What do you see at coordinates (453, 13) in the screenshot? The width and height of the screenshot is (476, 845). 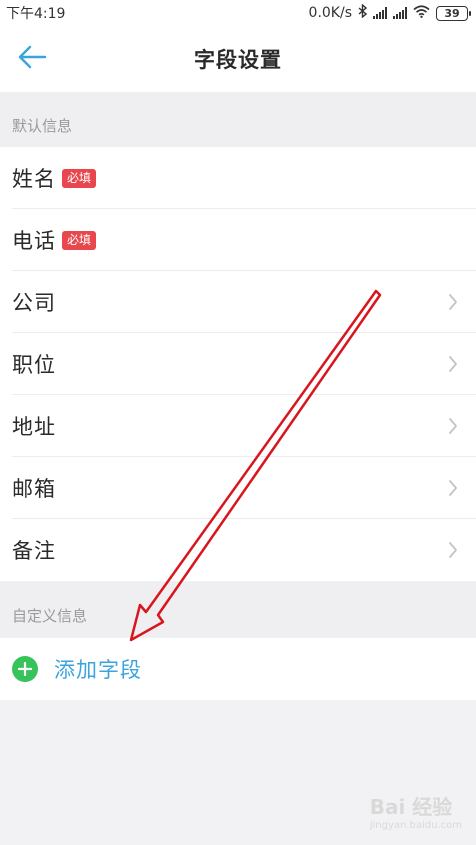 I see `battery-indicator: 39` at bounding box center [453, 13].